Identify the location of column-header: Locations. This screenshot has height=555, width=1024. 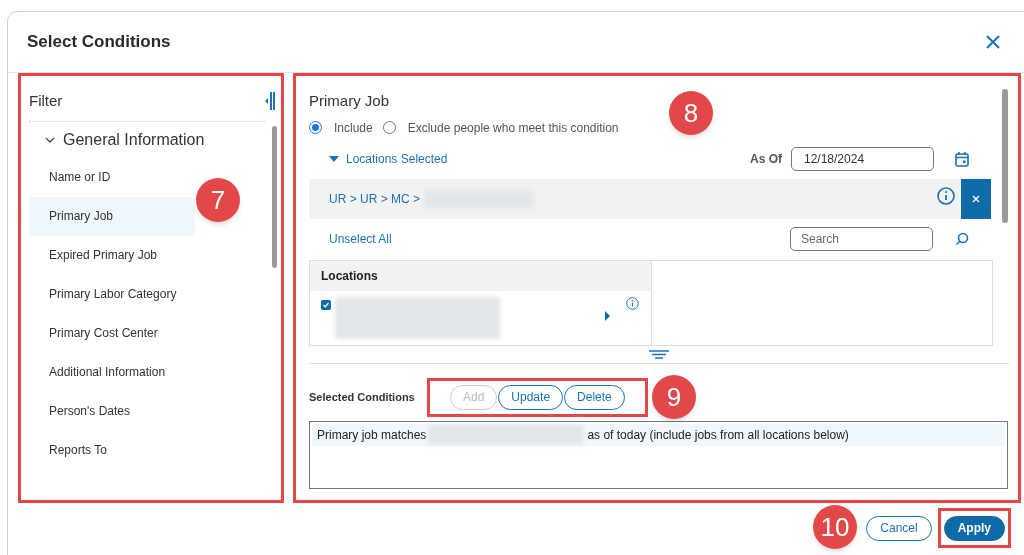
(480, 275).